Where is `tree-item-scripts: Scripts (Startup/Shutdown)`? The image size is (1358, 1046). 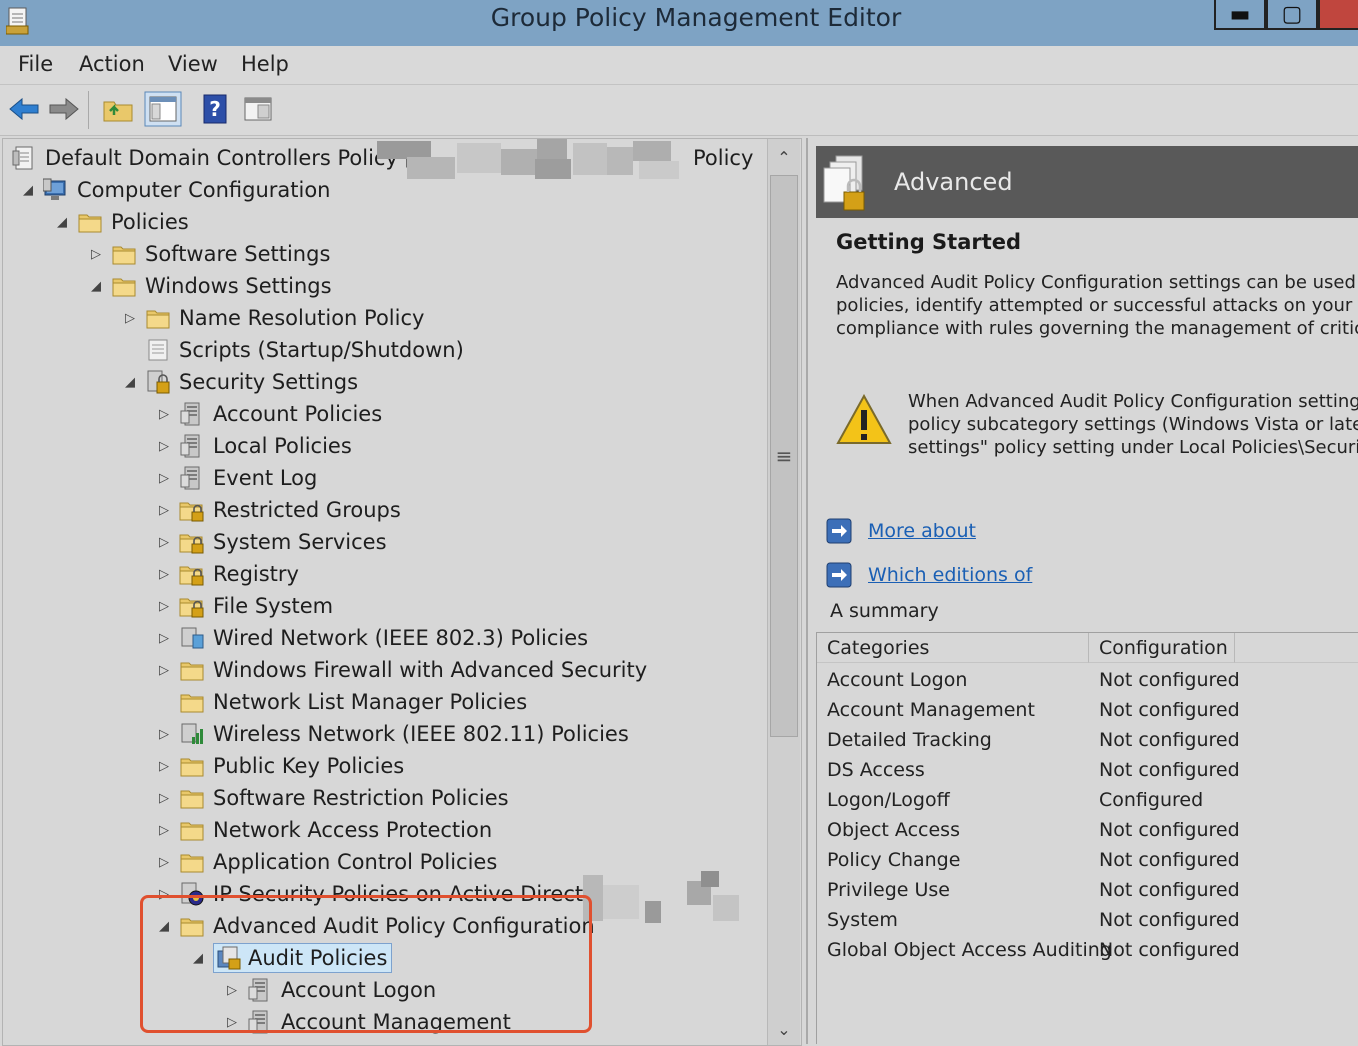 tree-item-scripts: Scripts (Startup/Shutdown) is located at coordinates (291, 350).